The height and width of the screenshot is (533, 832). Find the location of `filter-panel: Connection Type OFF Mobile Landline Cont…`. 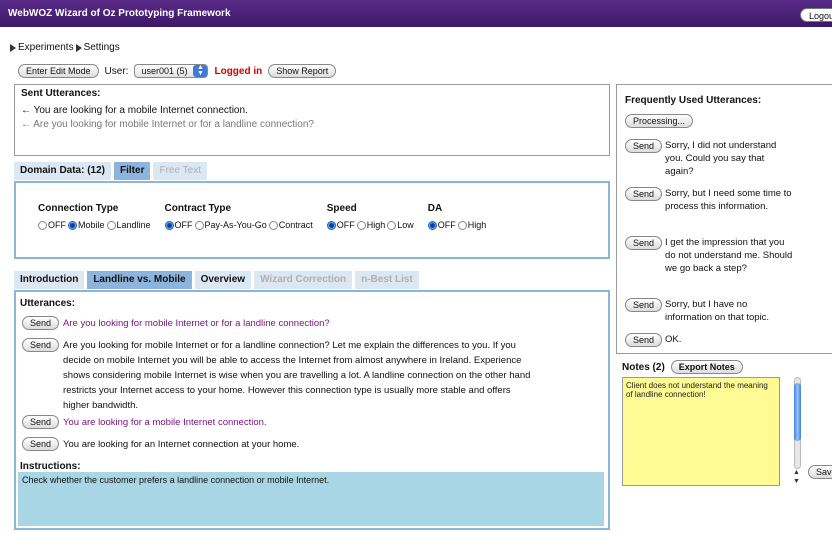

filter-panel: Connection Type OFF Mobile Landline Cont… is located at coordinates (312, 220).